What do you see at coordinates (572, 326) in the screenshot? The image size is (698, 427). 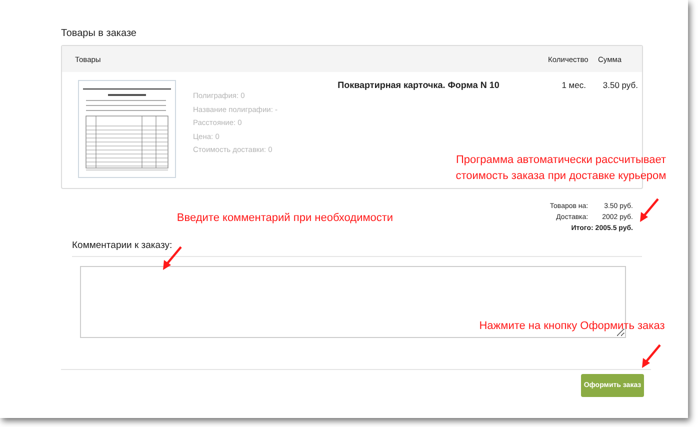 I see `annotation-text: Нажмите на кнопку Оформить заказ` at bounding box center [572, 326].